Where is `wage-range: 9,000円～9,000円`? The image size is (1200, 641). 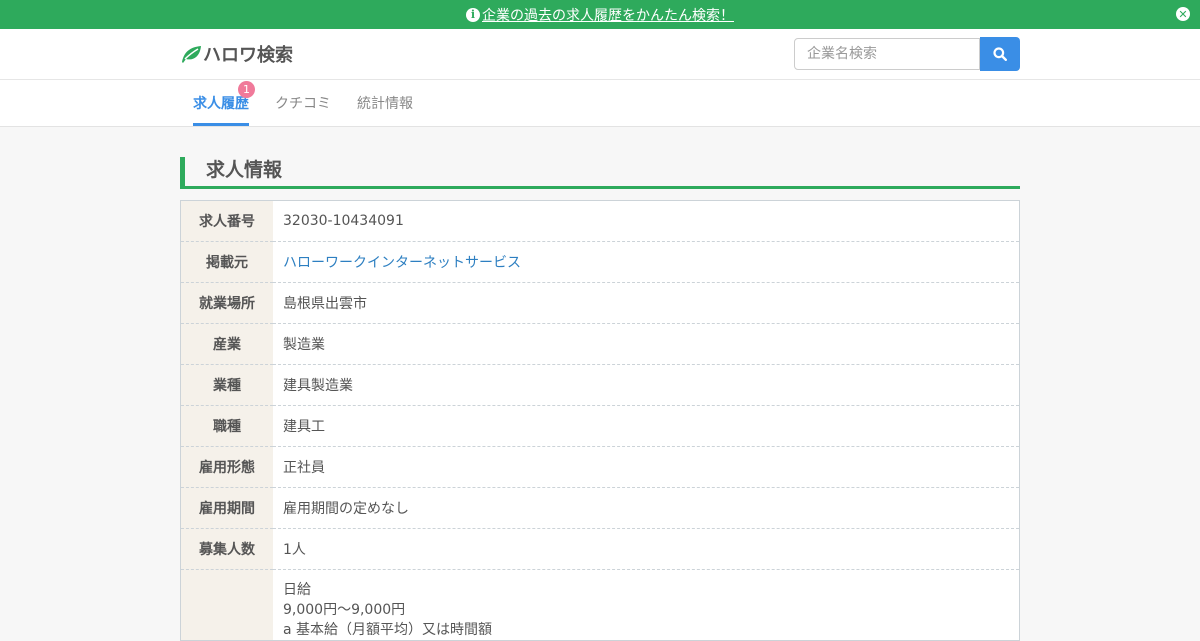
wage-range: 9,000円～9,000円 is located at coordinates (344, 610).